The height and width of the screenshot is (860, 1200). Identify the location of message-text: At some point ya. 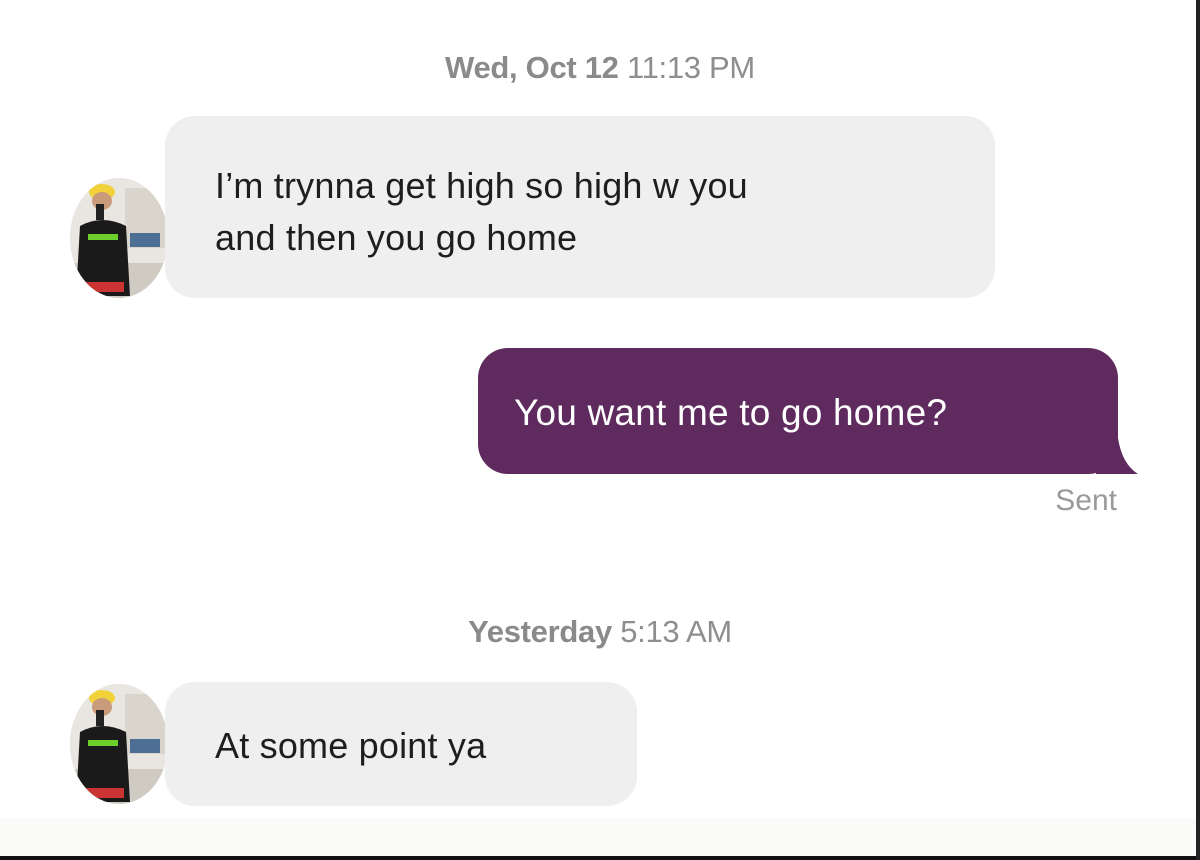
(351, 745).